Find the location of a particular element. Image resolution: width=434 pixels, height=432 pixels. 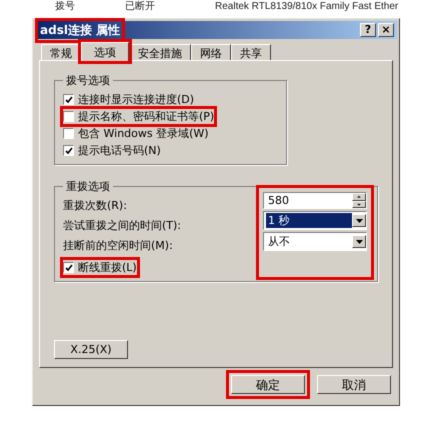

dialog-button: 取消 is located at coordinates (354, 384).